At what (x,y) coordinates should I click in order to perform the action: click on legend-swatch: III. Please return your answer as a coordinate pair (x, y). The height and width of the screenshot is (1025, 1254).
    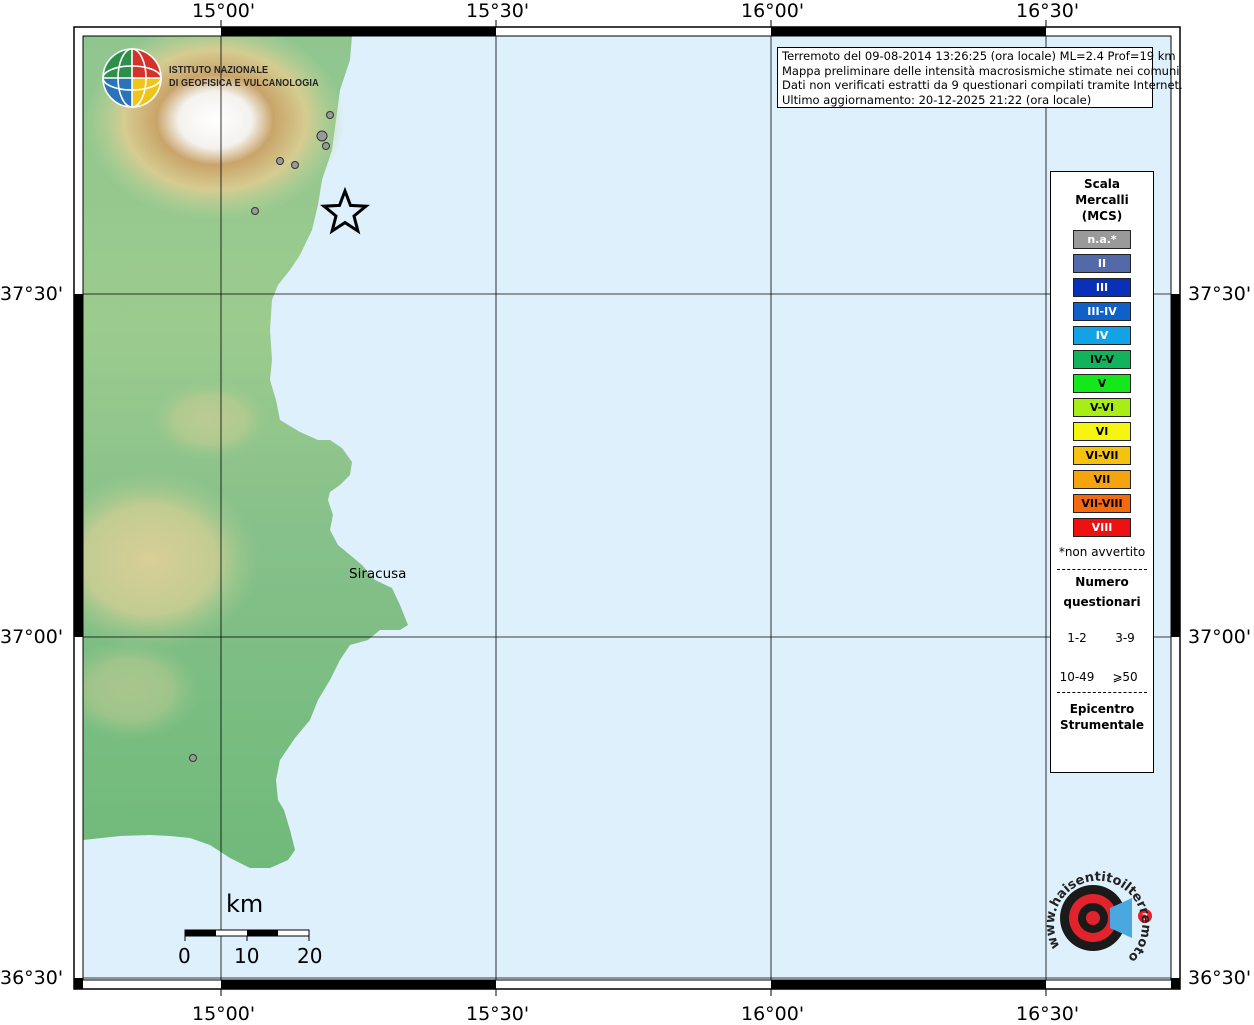
    Looking at the image, I should click on (1102, 287).